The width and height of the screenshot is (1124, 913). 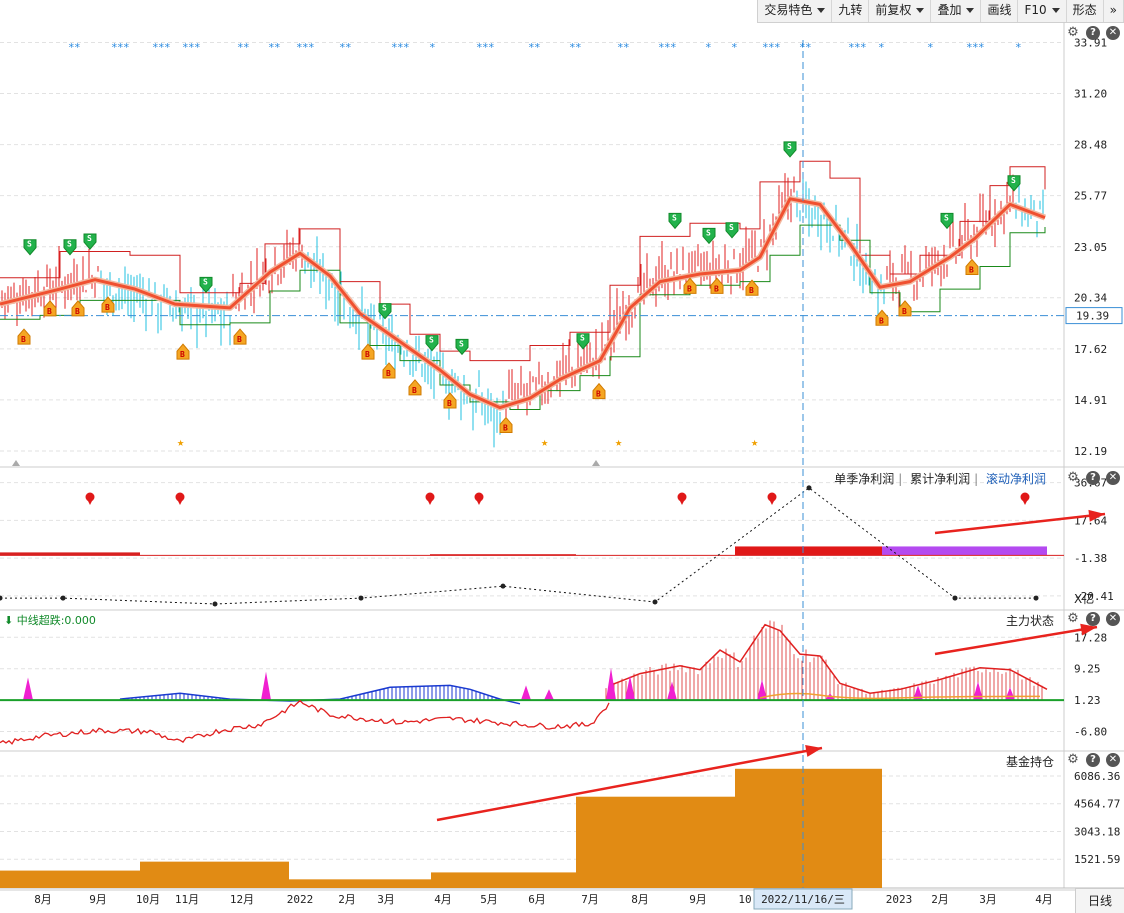 What do you see at coordinates (828, 658) in the screenshot?
I see `force-red-outline` at bounding box center [828, 658].